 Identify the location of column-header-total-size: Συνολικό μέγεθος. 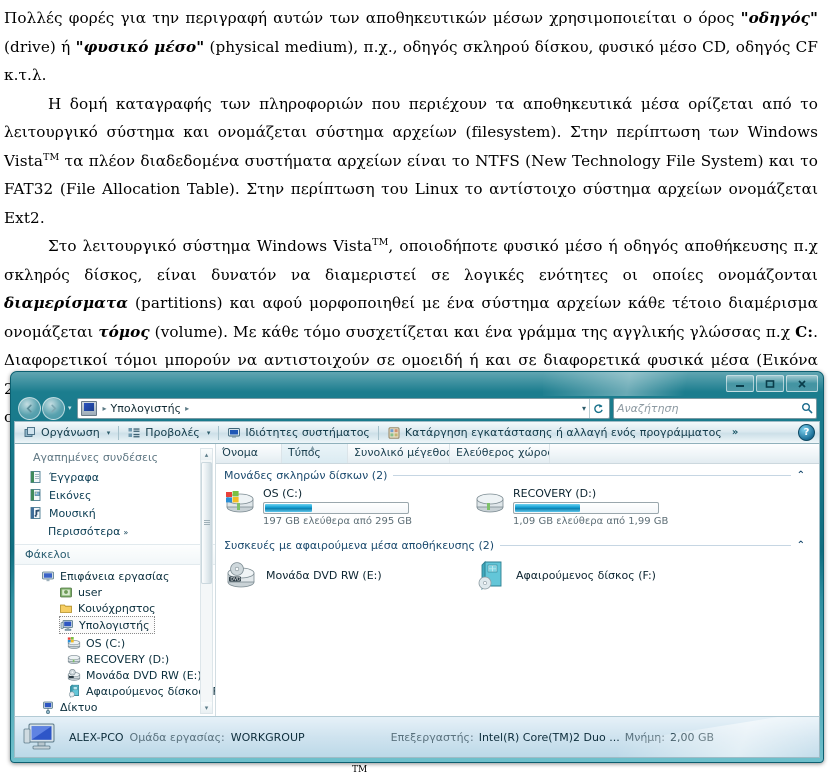
(399, 453).